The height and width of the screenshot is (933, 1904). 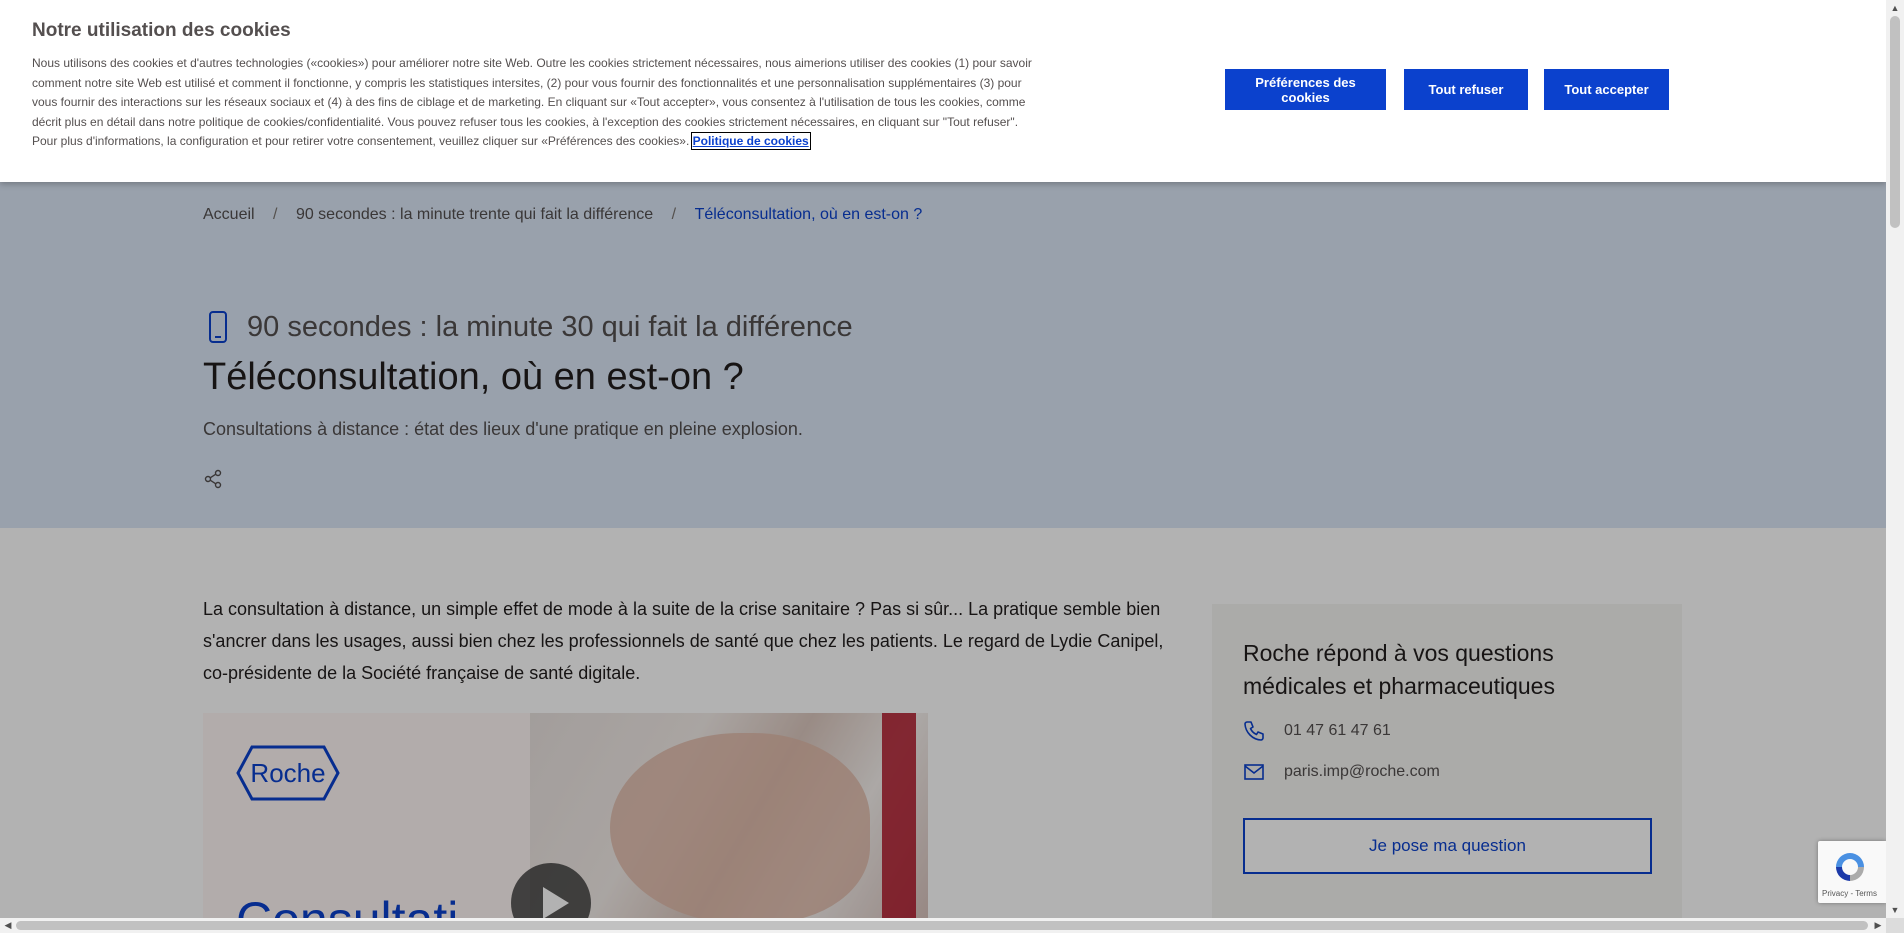 I want to click on accept-all-button: Tout accepter, so click(x=1606, y=89).